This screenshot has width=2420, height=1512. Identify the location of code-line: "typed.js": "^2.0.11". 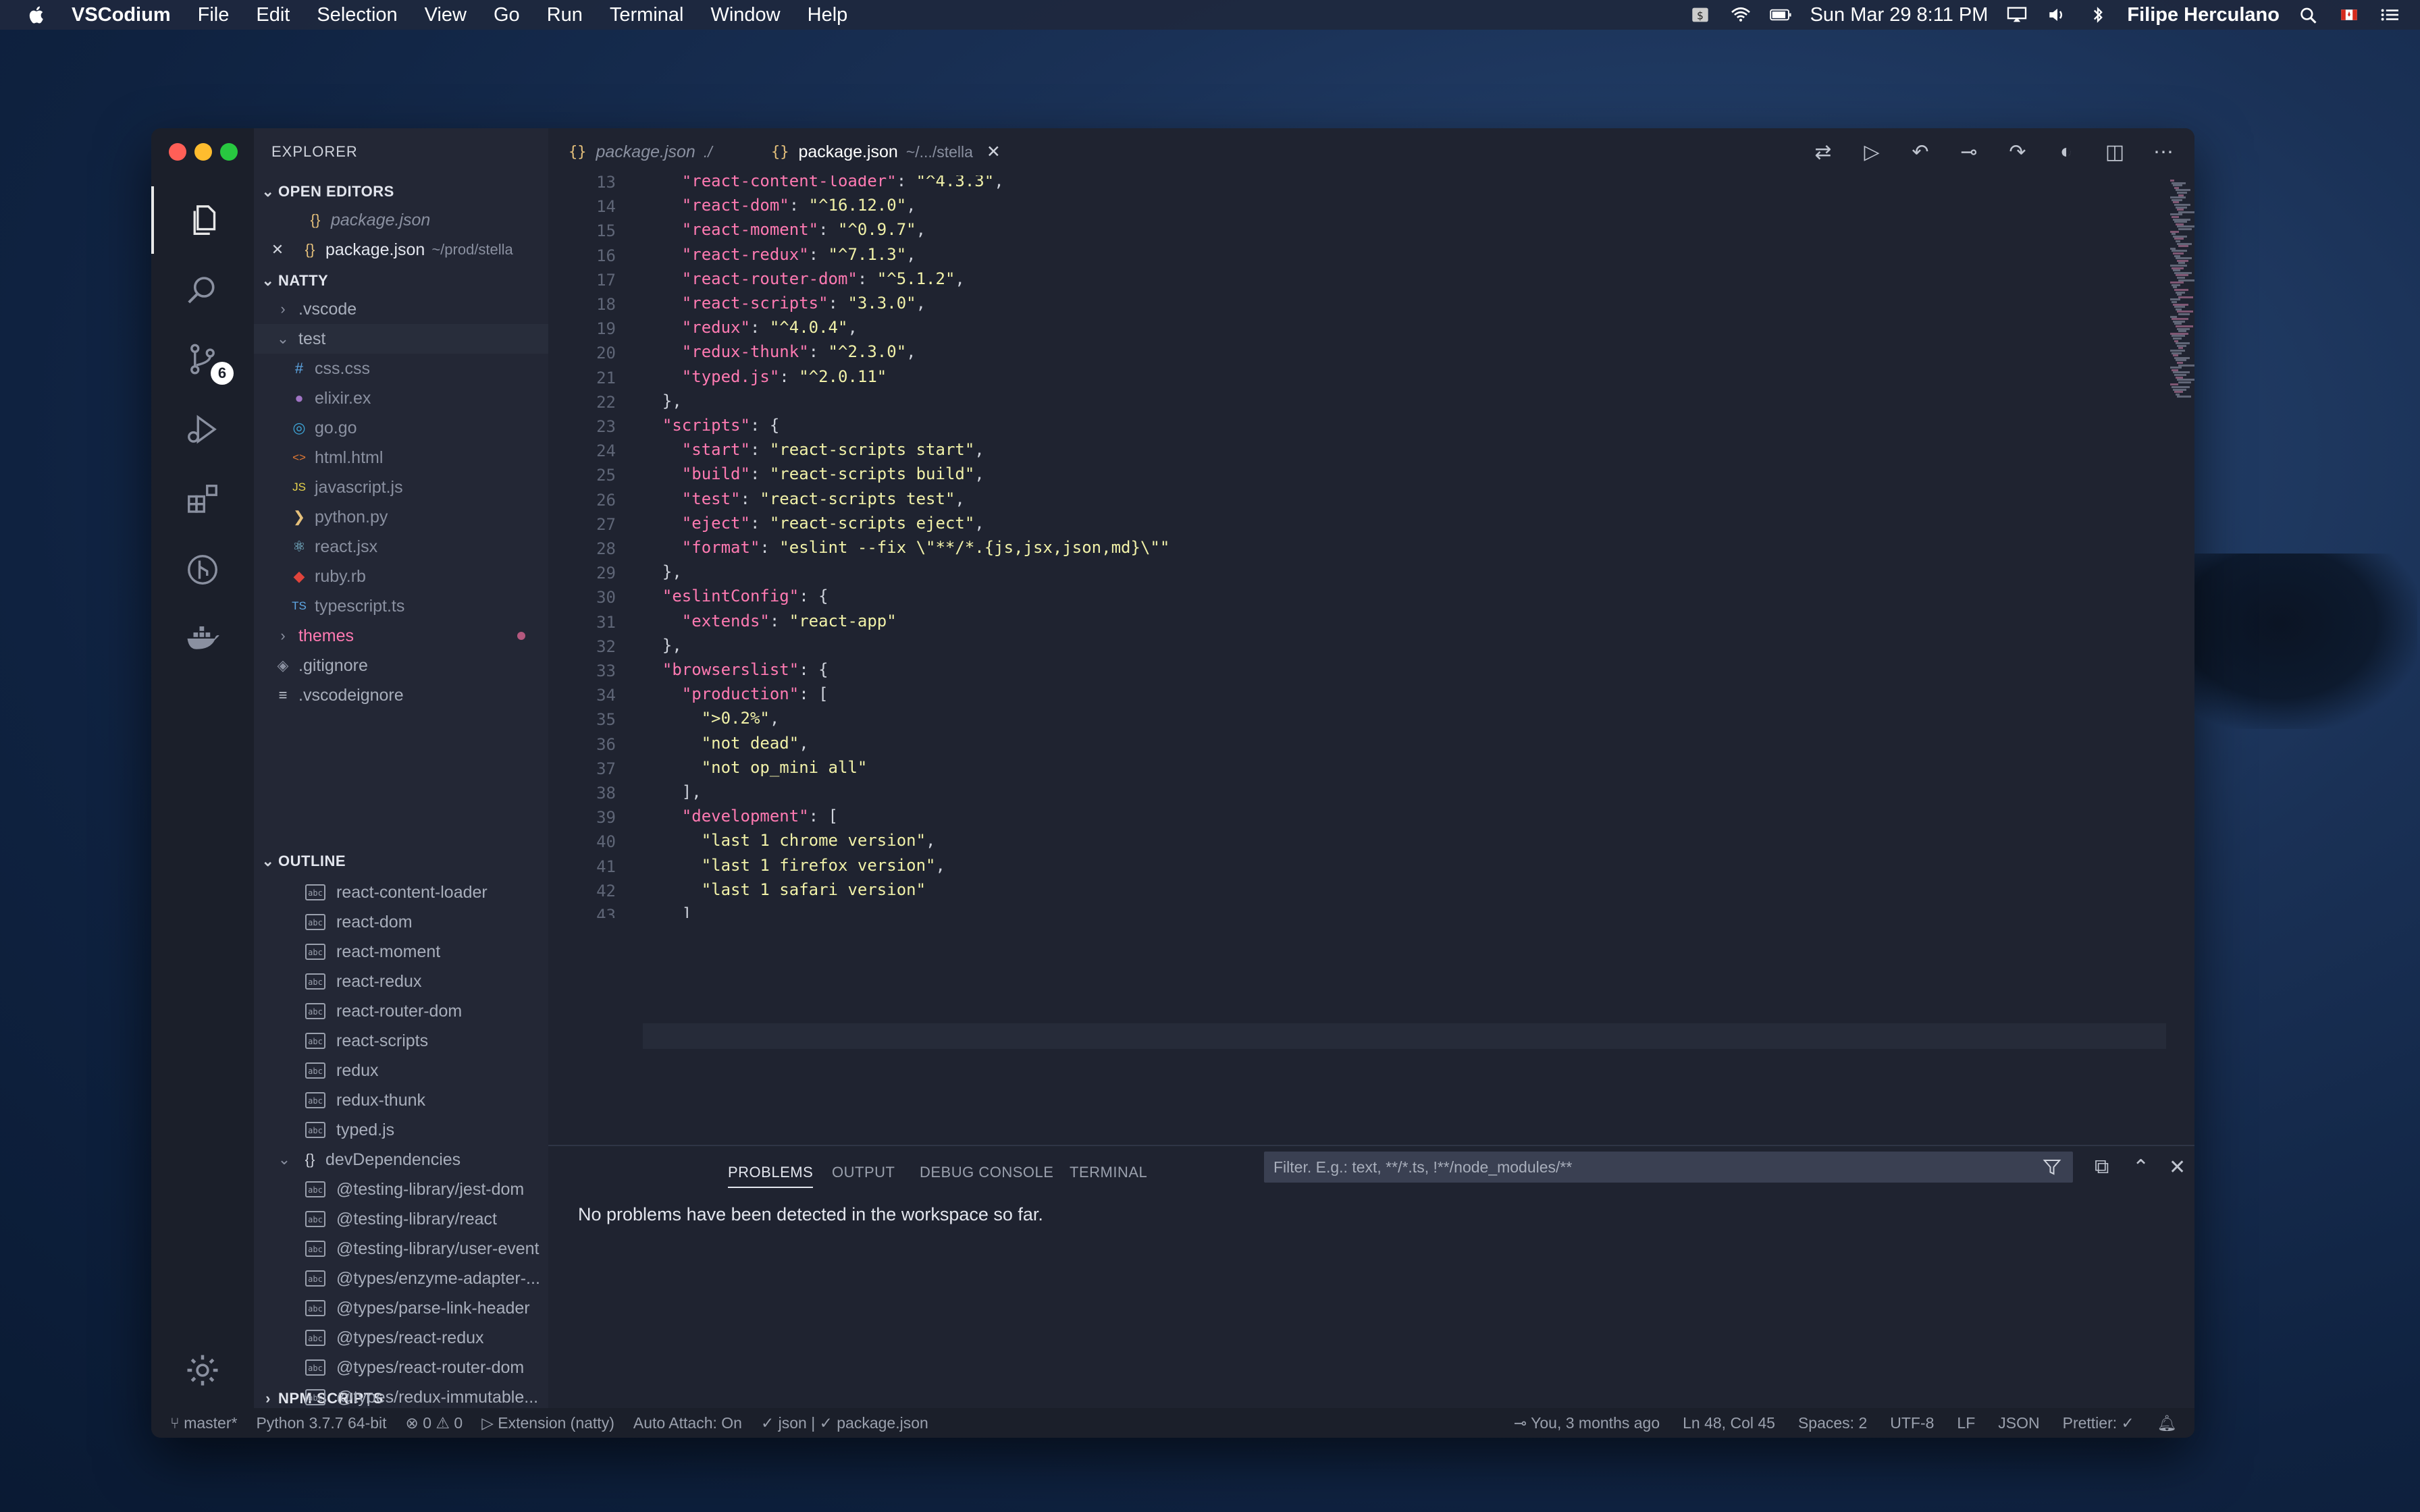
(765, 376).